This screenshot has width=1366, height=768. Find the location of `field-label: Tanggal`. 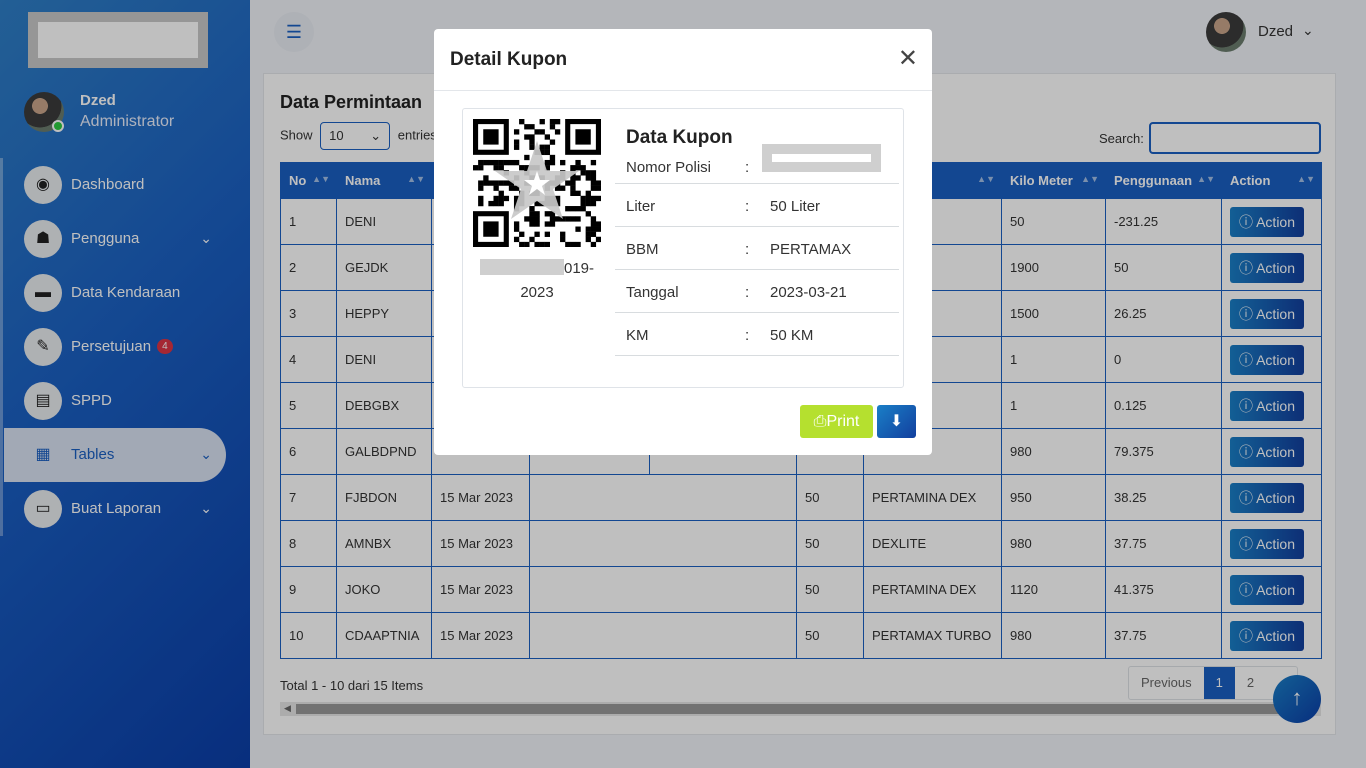

field-label: Tanggal is located at coordinates (652, 292).